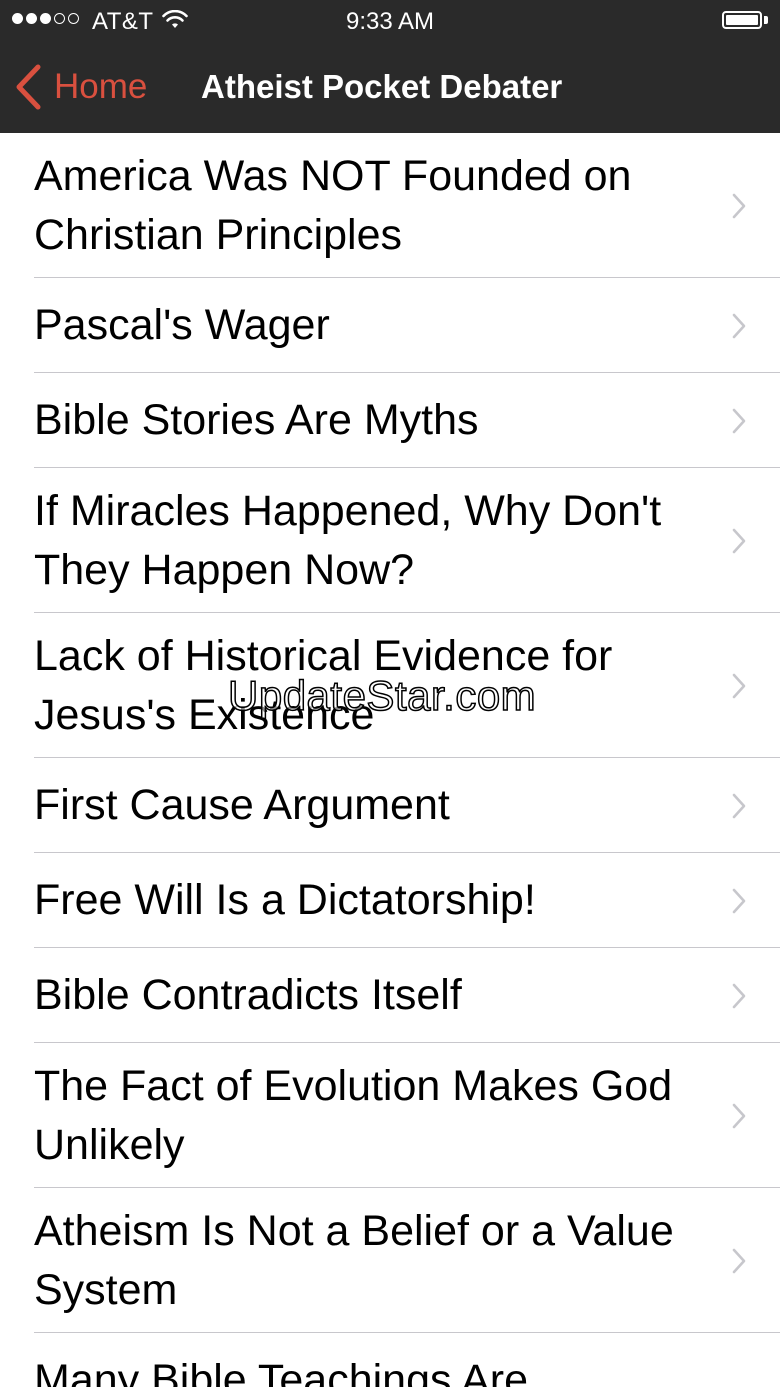 Image resolution: width=780 pixels, height=1387 pixels. I want to click on list-item: Free Will Is a Dictatorship!, so click(390, 900).